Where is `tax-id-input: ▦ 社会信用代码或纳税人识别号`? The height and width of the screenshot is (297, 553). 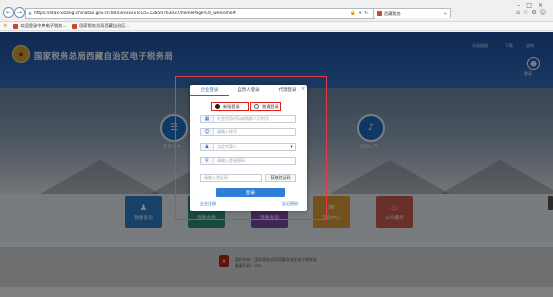 tax-id-input: ▦ 社会信用代码或纳税人识别号 is located at coordinates (248, 119).